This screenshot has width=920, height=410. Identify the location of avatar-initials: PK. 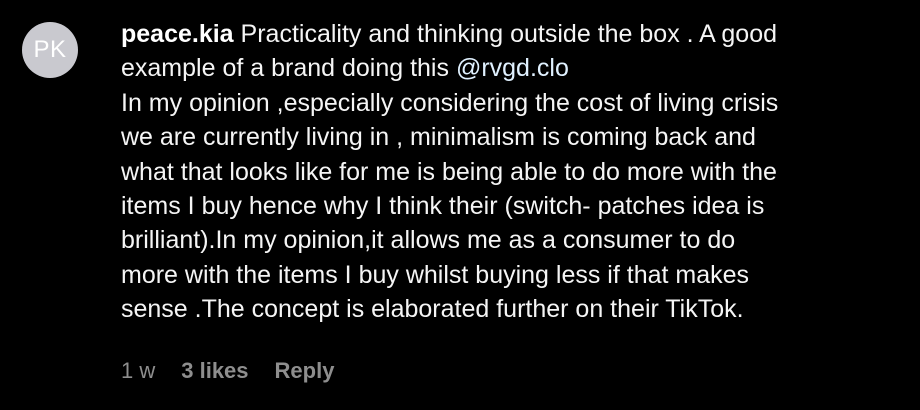
(50, 49).